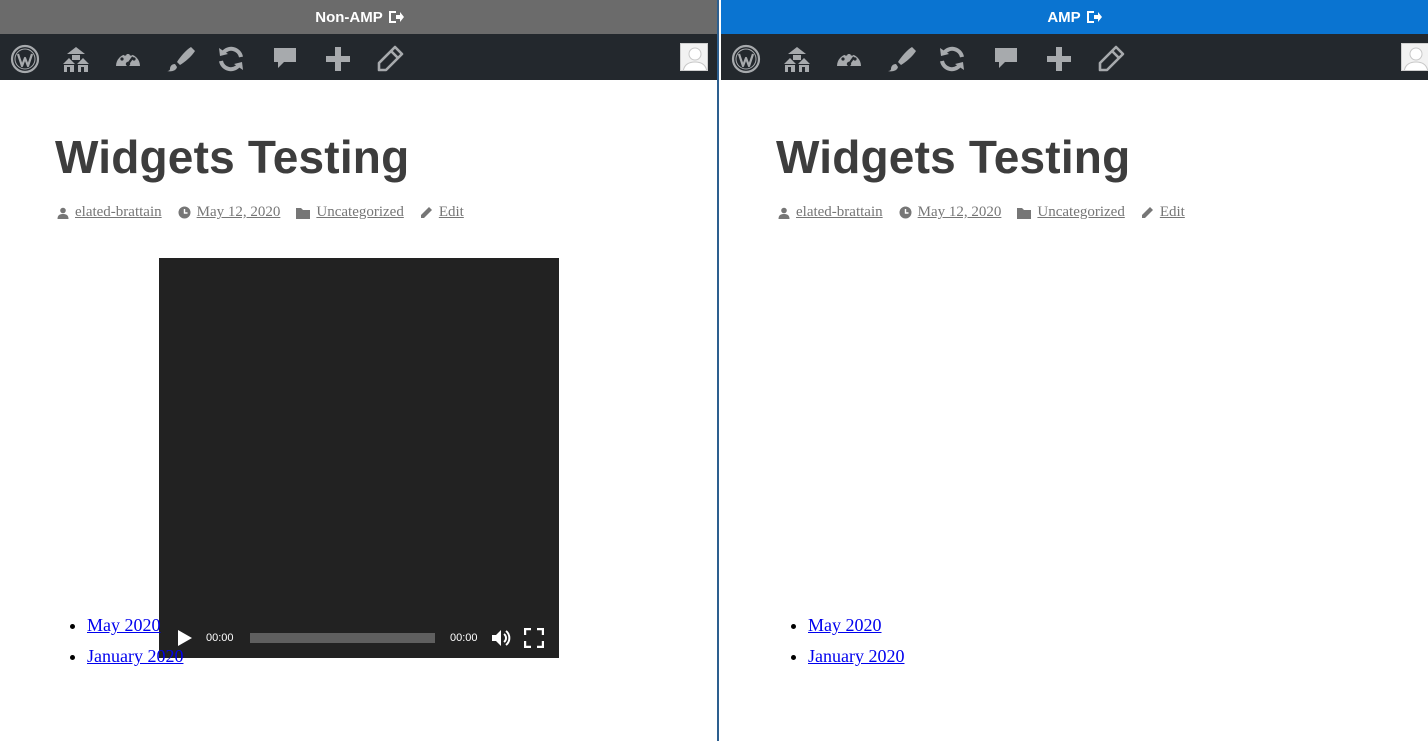 The width and height of the screenshot is (1428, 741). What do you see at coordinates (342, 638) in the screenshot?
I see `video-progress-bar` at bounding box center [342, 638].